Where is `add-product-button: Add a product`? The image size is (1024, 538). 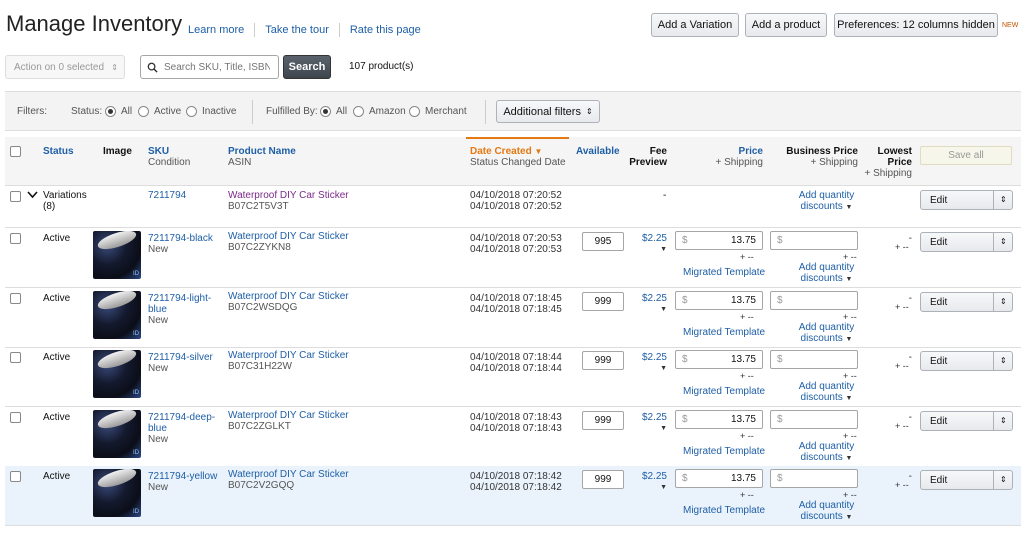 add-product-button: Add a product is located at coordinates (786, 25).